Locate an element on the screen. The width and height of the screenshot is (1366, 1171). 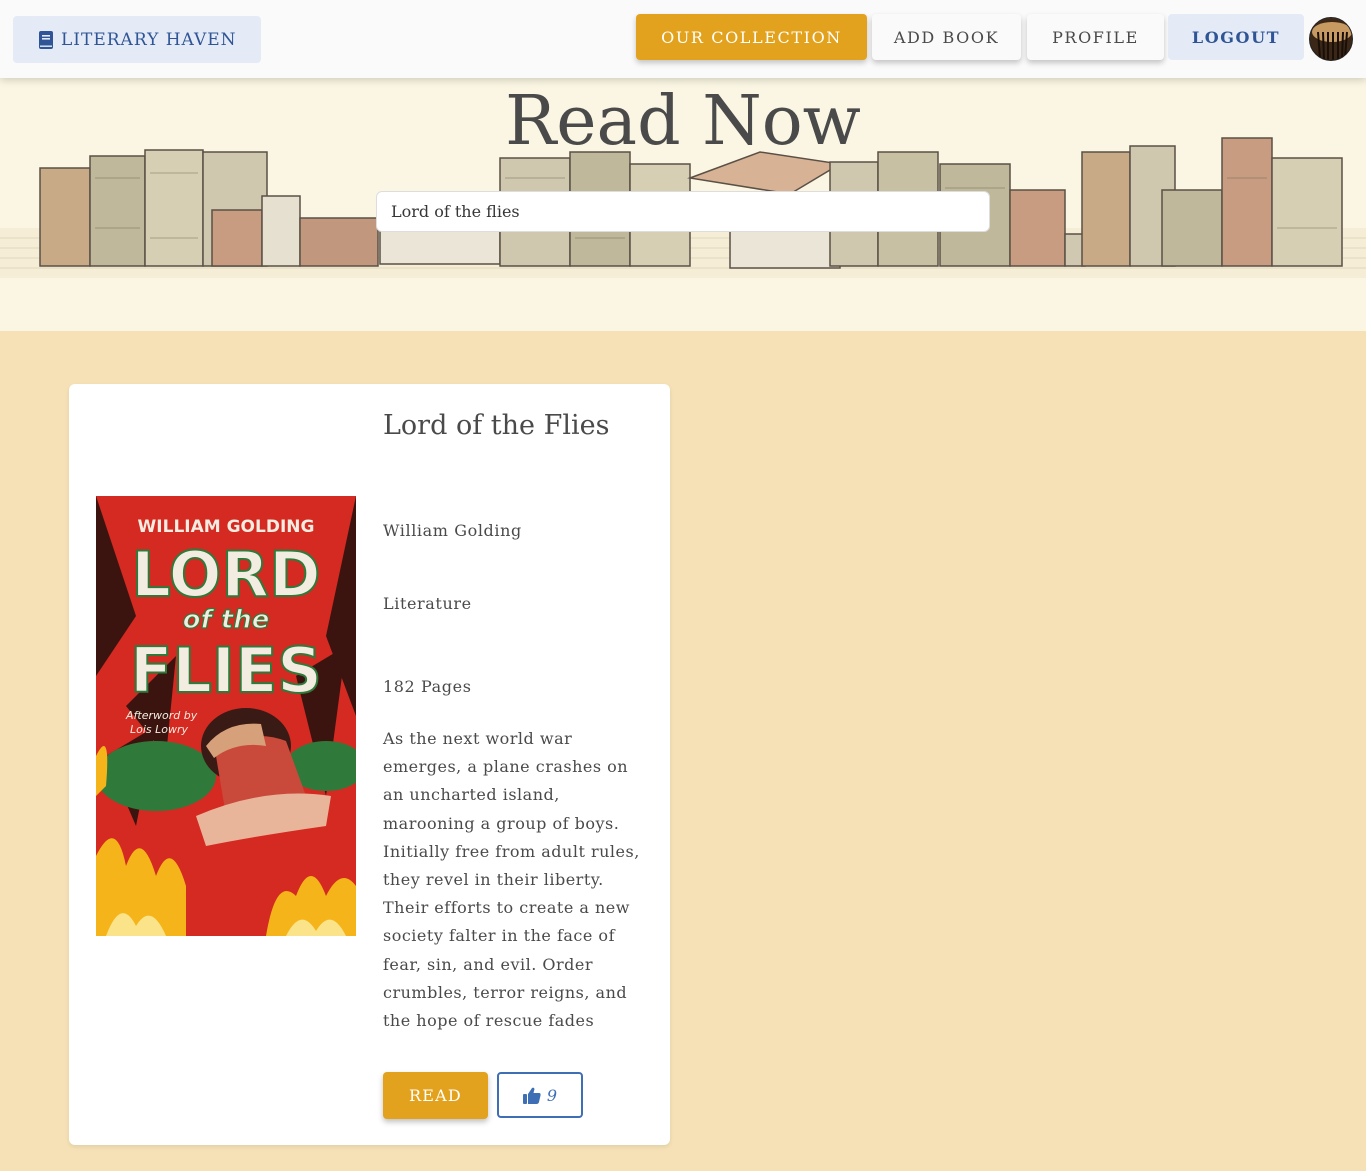
search-input is located at coordinates (683, 211).